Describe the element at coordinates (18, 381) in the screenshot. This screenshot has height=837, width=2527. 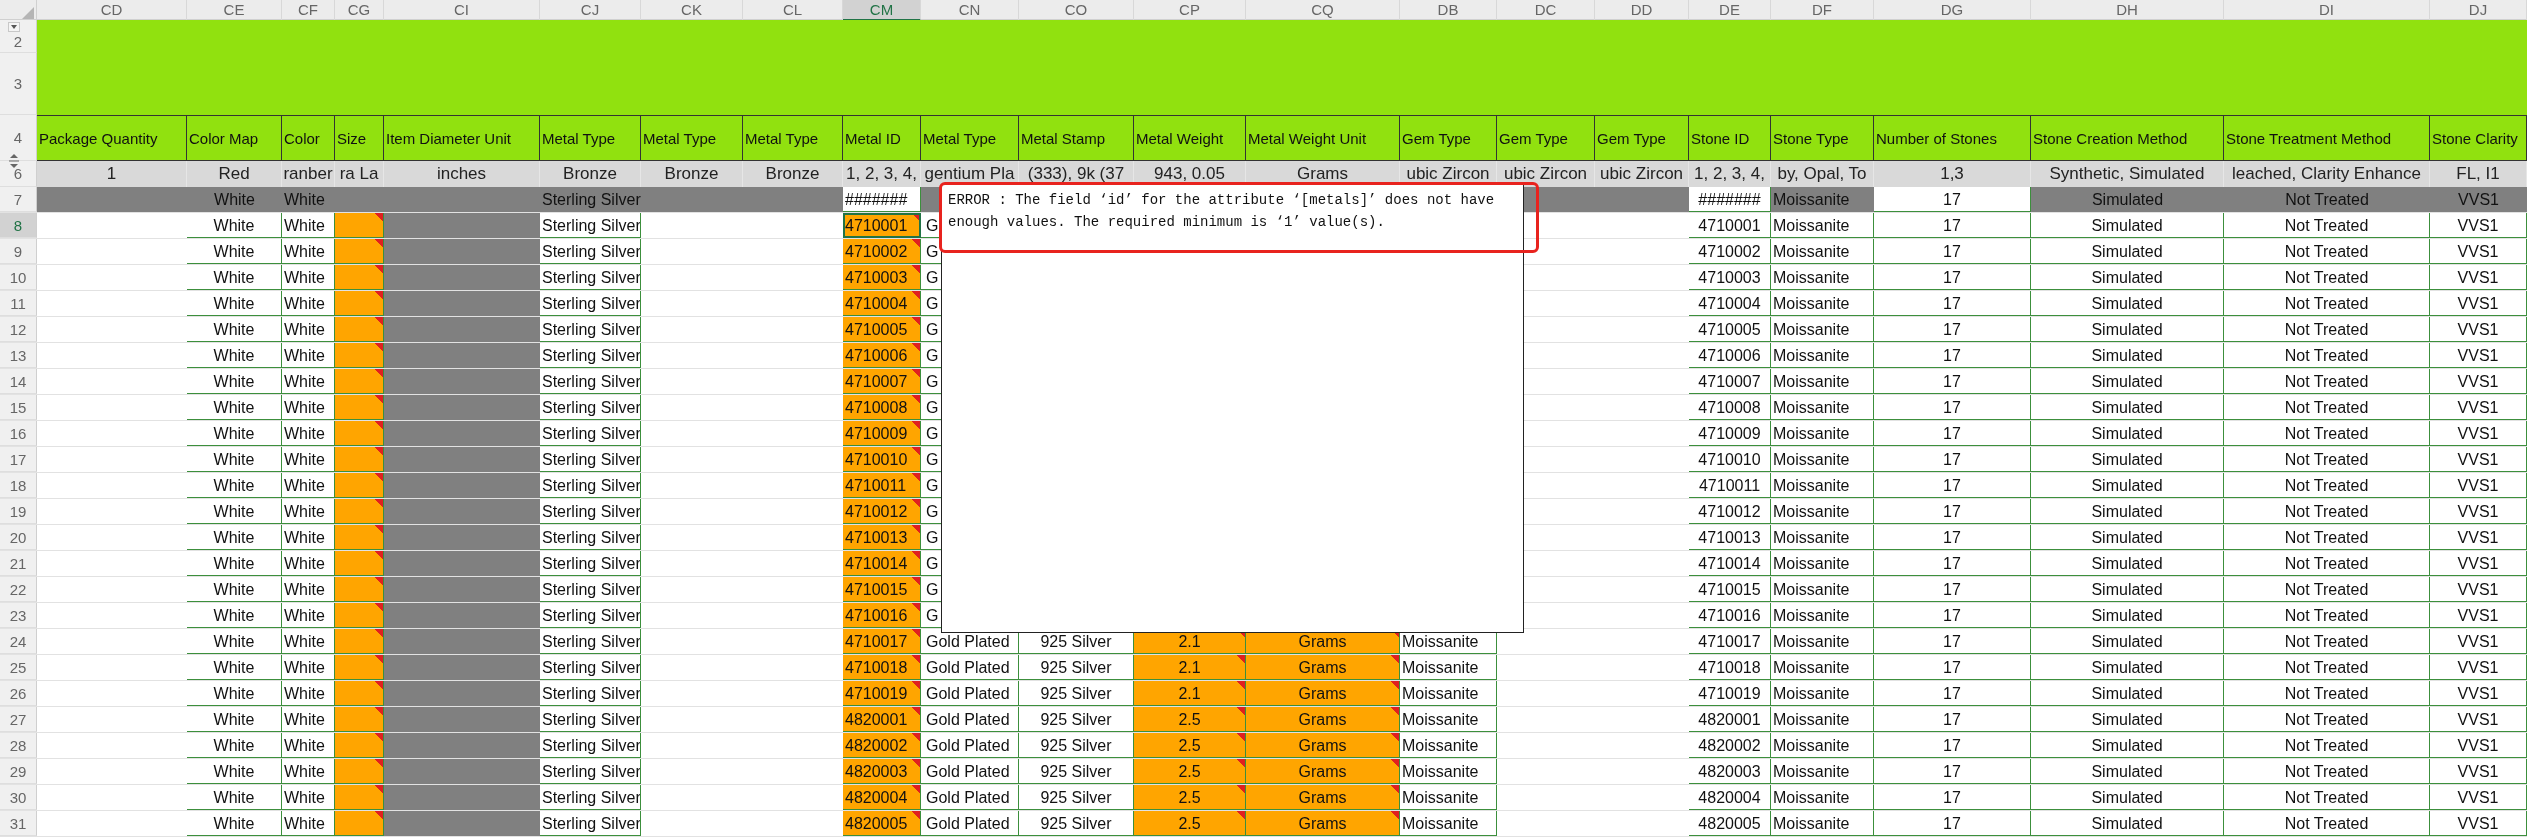
I see `row-number: 14` at that location.